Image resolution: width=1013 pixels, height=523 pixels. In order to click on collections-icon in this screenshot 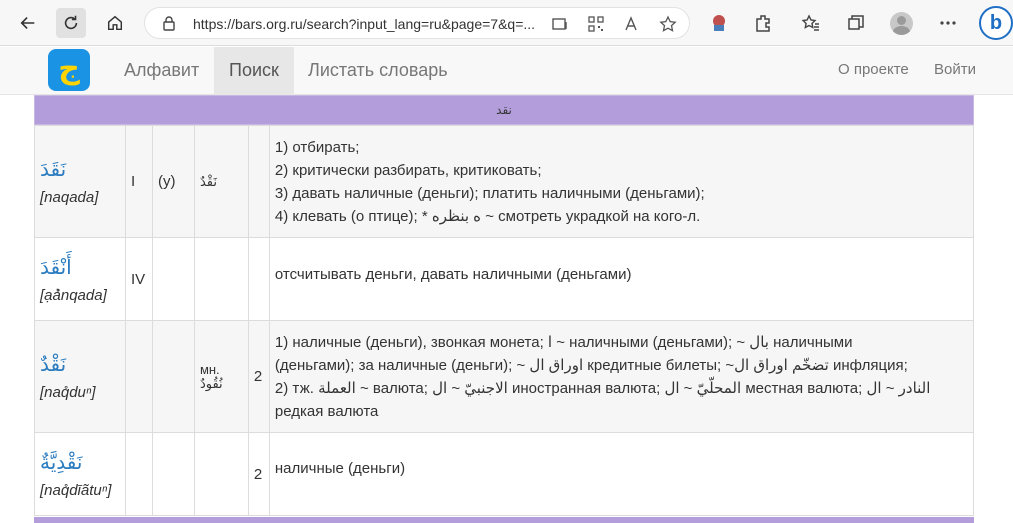, I will do `click(856, 23)`.